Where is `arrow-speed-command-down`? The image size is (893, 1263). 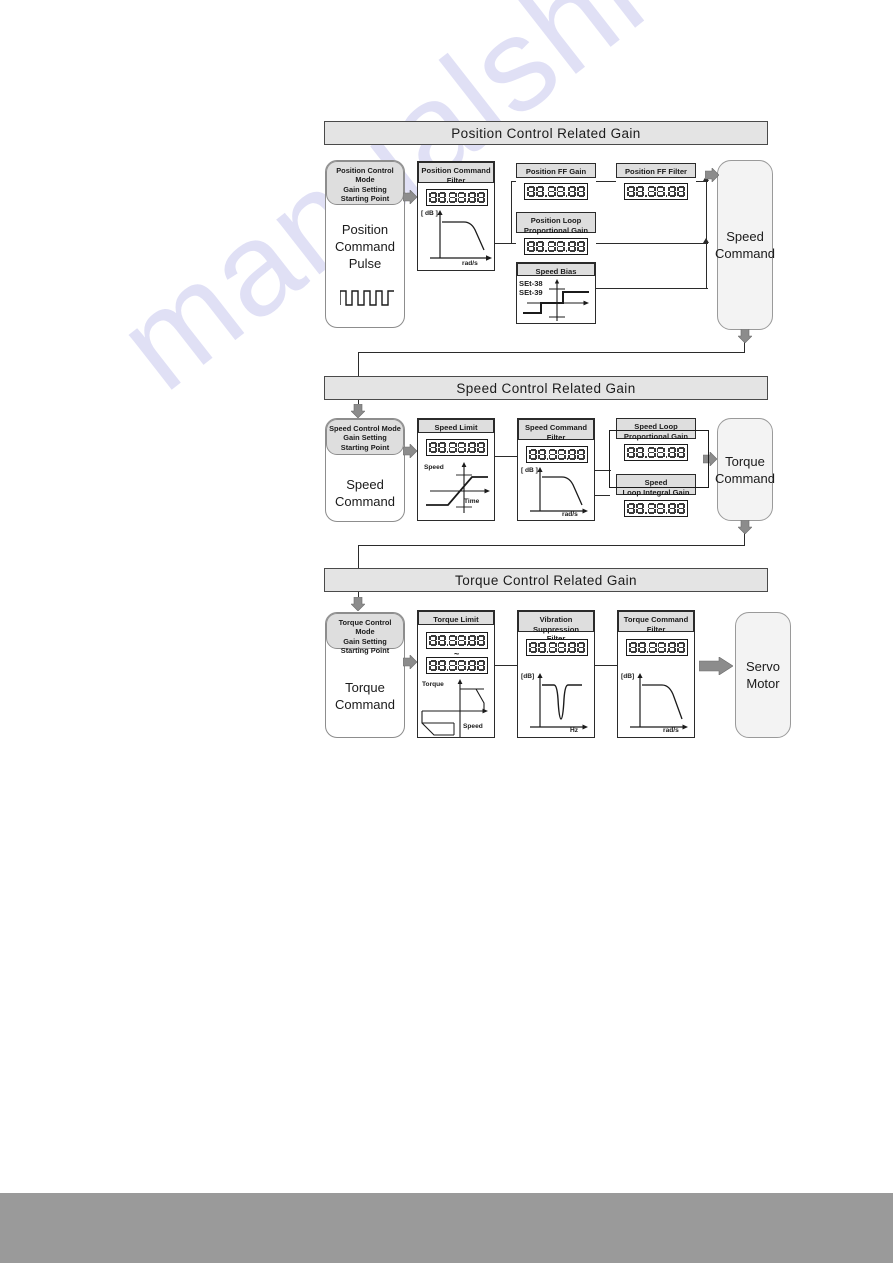
arrow-speed-command-down is located at coordinates (745, 336).